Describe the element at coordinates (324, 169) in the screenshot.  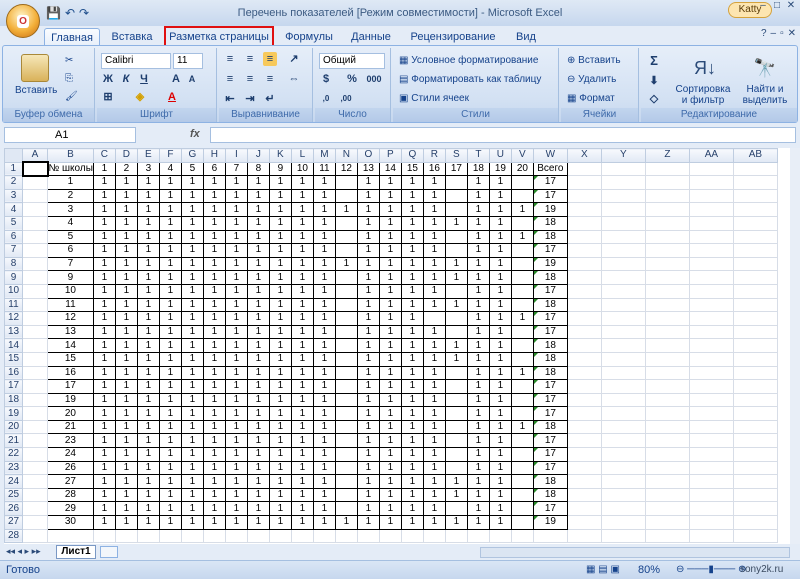
I see `cell: 11` at that location.